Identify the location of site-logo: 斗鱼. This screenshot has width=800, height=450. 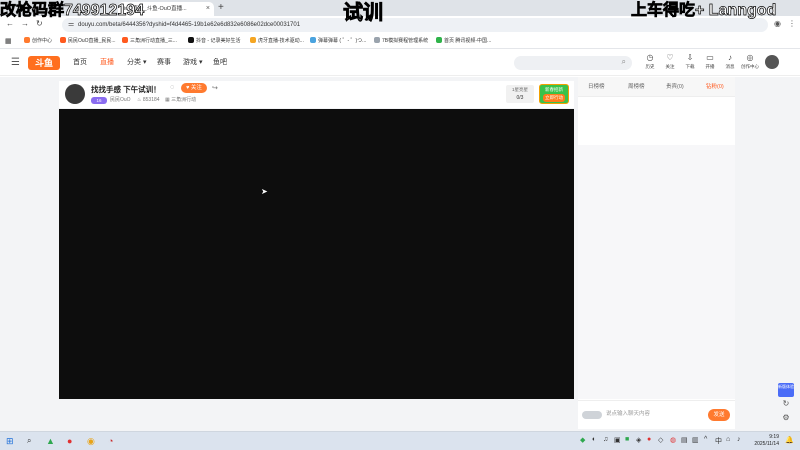
(44, 63).